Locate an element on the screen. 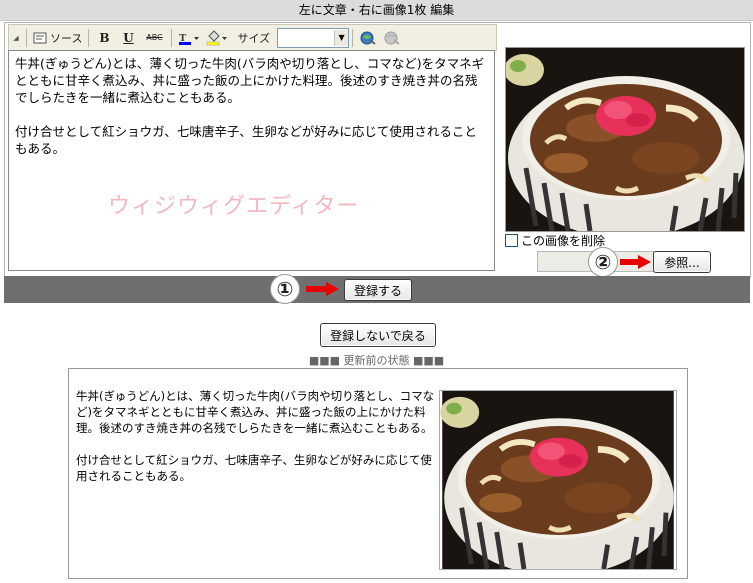 The image size is (753, 583). delete-image-label: この画像を削除 is located at coordinates (563, 241).